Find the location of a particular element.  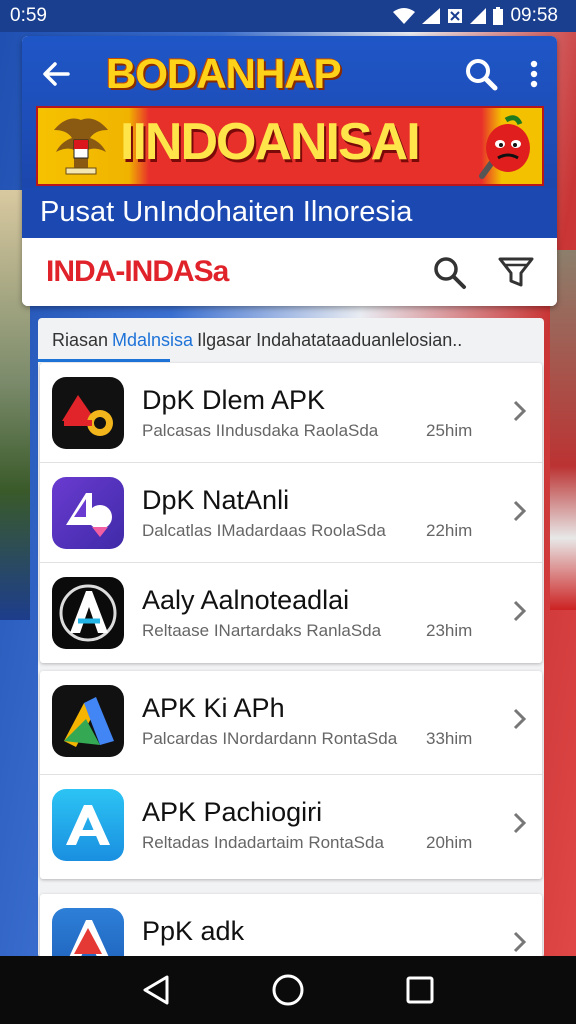

app-meta: 23him is located at coordinates (449, 630).